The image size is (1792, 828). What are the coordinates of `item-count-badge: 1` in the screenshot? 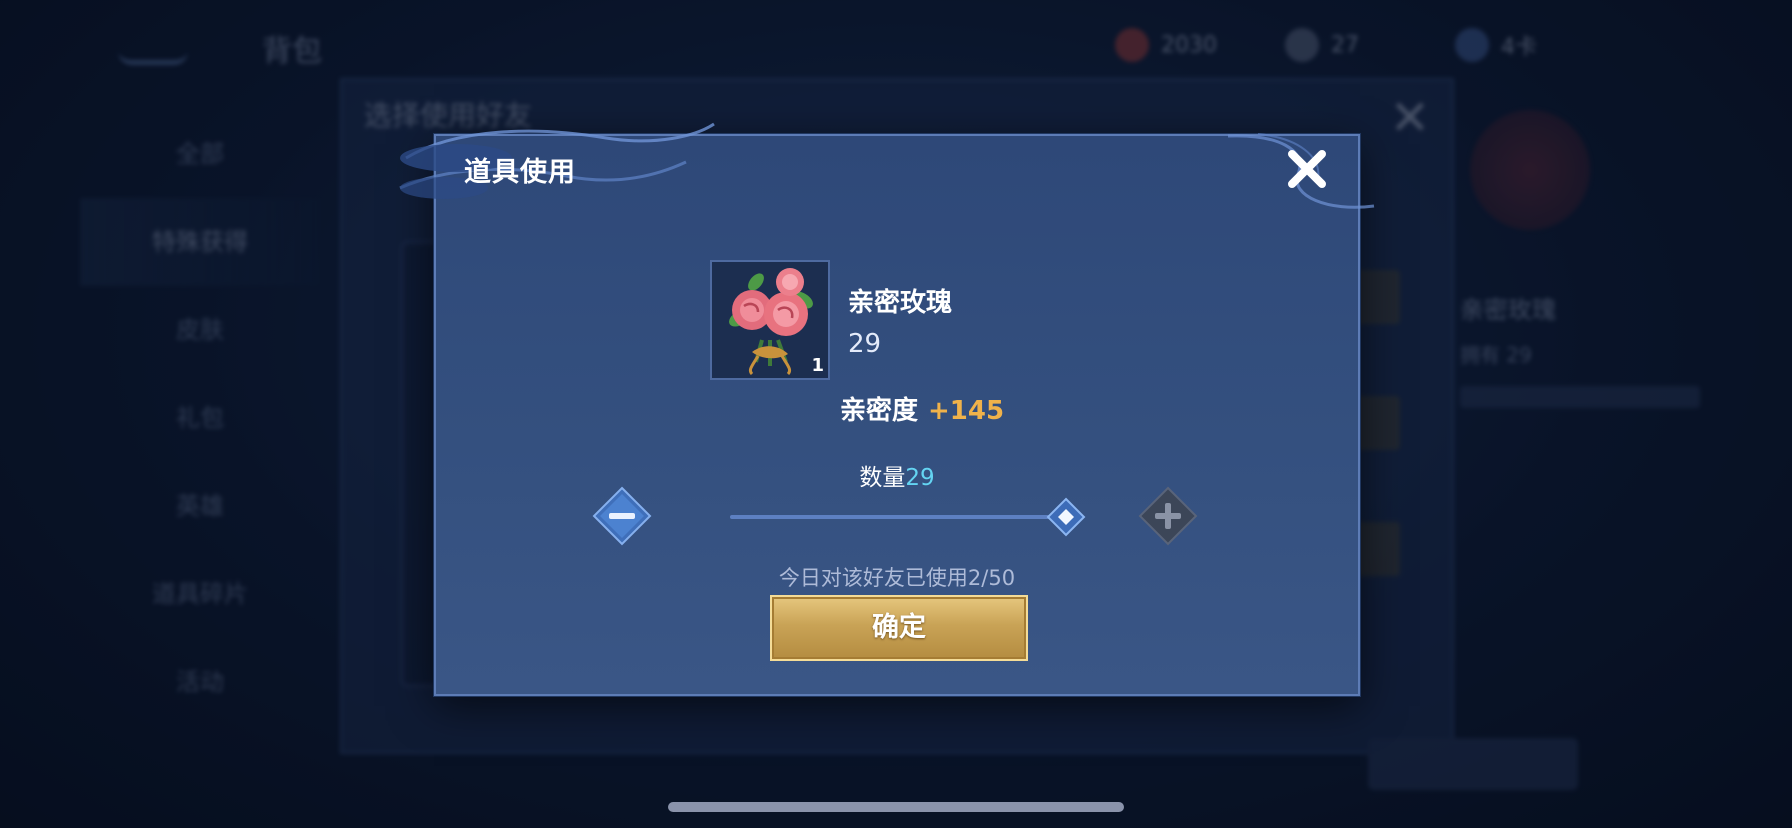 It's located at (817, 365).